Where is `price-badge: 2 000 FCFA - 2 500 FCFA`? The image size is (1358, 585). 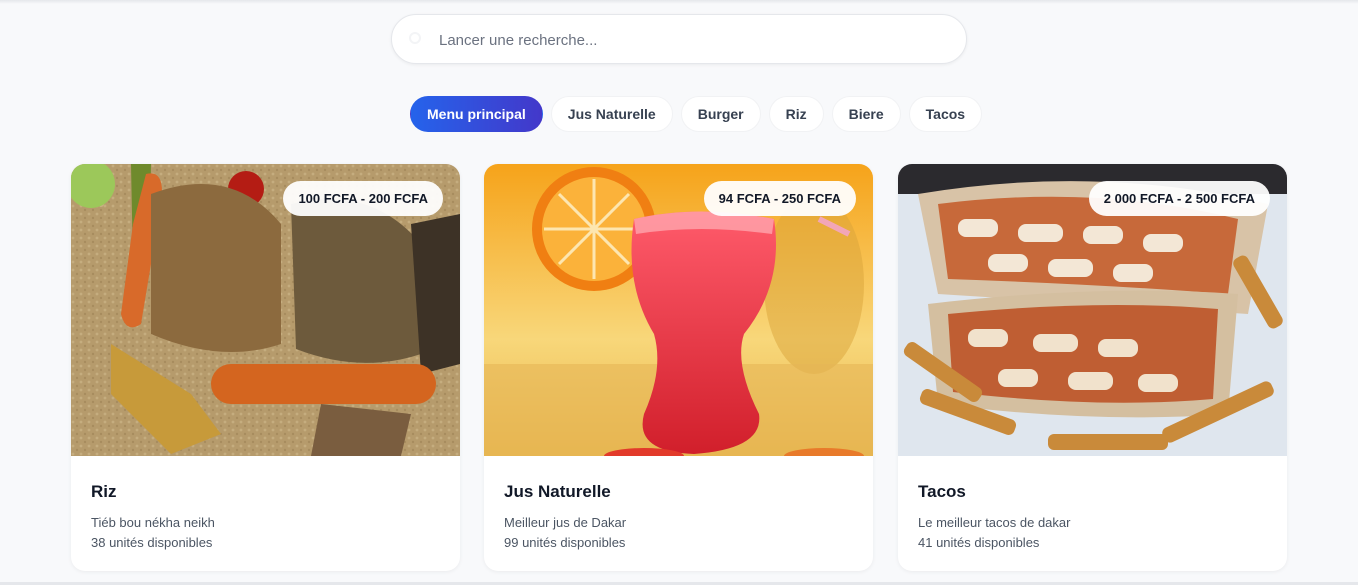 price-badge: 2 000 FCFA - 2 500 FCFA is located at coordinates (1179, 198).